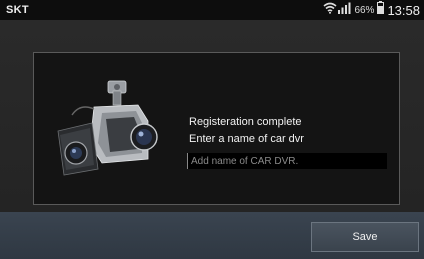 This screenshot has height=259, width=424. I want to click on wifi-icon, so click(330, 10).